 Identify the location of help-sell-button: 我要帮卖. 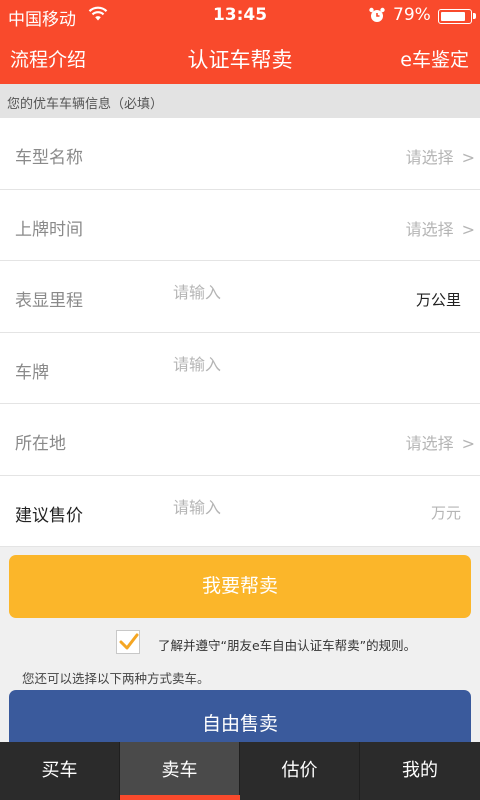
(240, 586).